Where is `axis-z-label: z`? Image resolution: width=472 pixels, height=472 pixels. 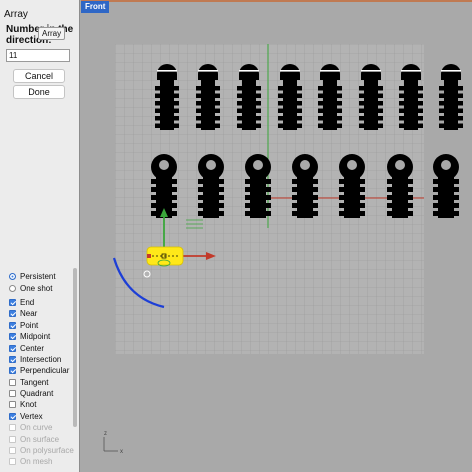 axis-z-label: z is located at coordinates (105, 434).